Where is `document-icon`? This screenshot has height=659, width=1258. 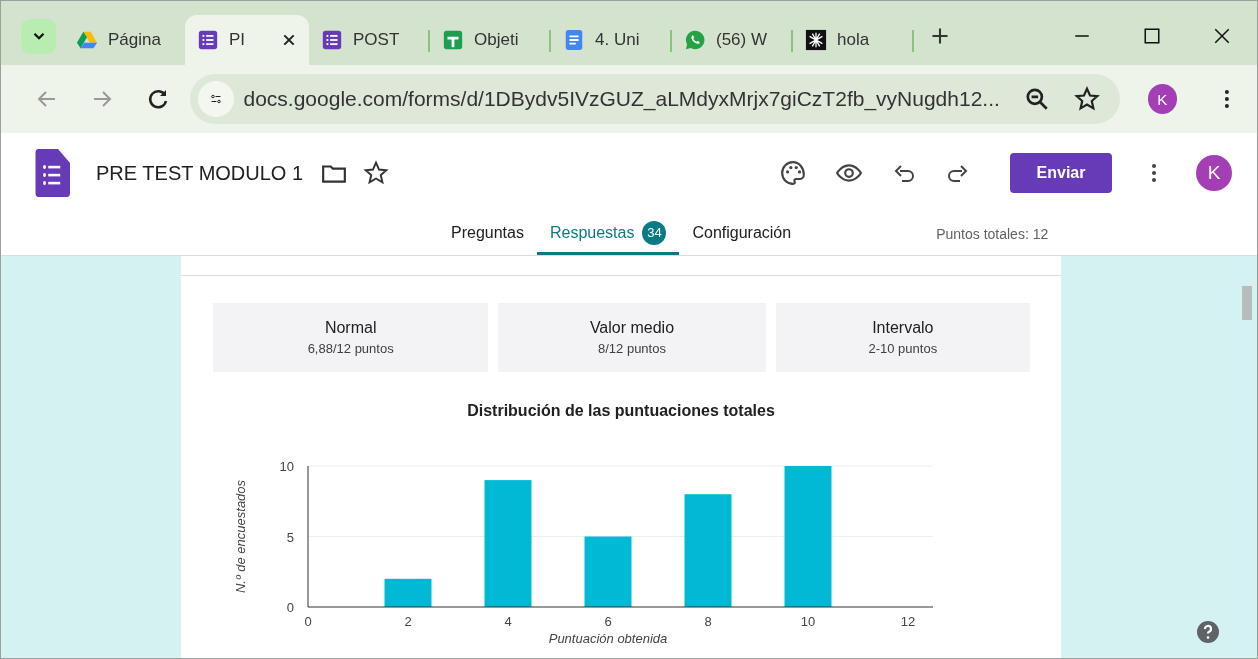
document-icon is located at coordinates (574, 40).